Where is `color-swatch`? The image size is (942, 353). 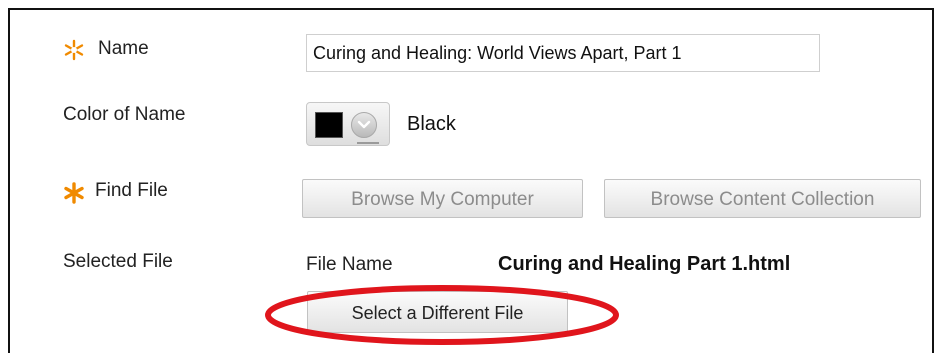
color-swatch is located at coordinates (329, 125).